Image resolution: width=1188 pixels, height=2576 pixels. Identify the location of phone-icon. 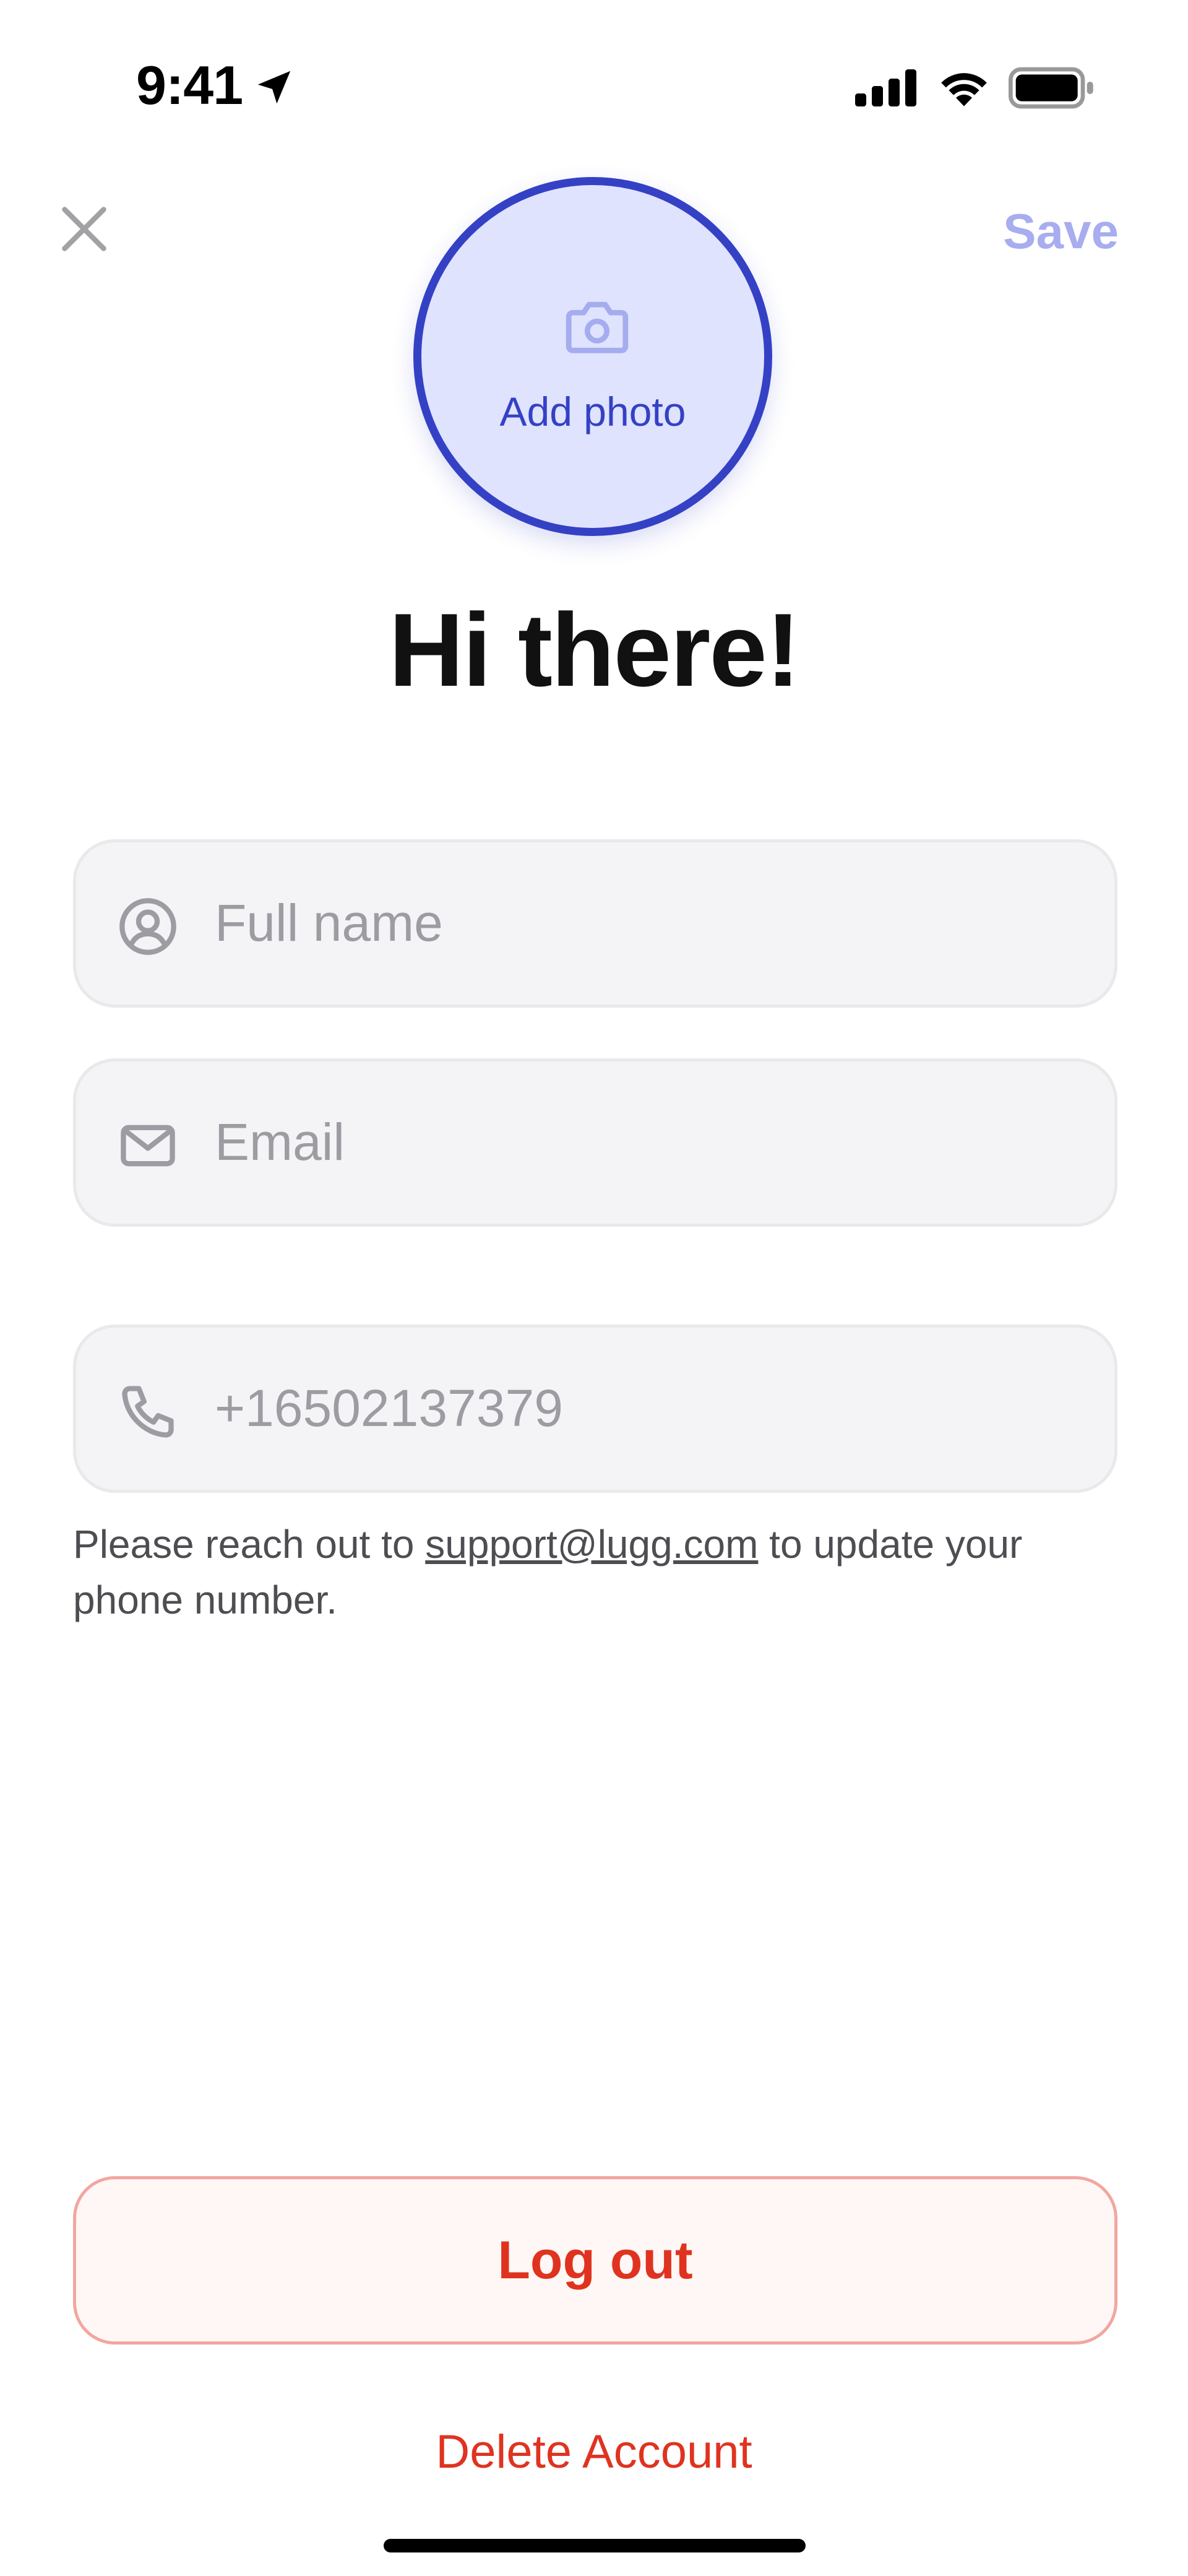
(148, 1412).